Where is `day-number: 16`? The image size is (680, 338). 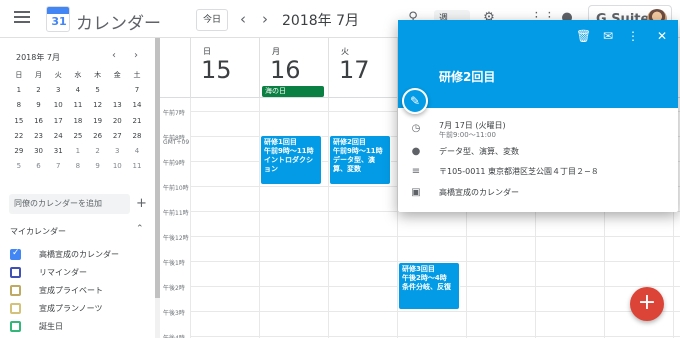
day-number: 16 is located at coordinates (285, 70).